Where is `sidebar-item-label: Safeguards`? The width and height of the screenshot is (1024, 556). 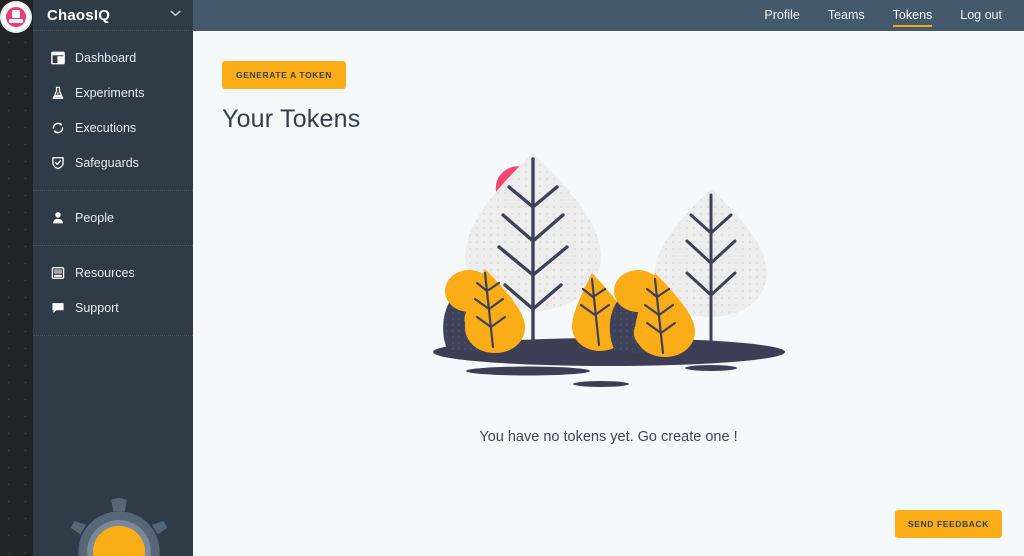
sidebar-item-label: Safeguards is located at coordinates (107, 162).